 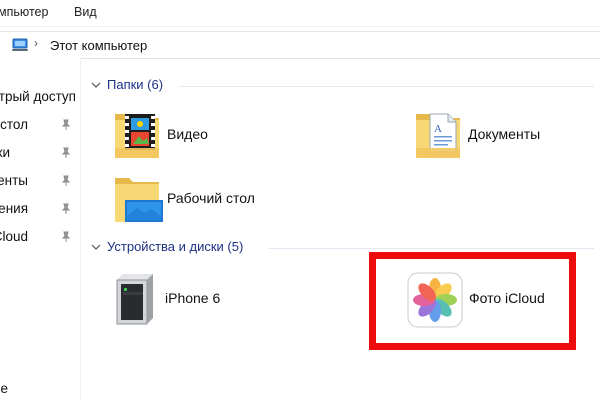 I want to click on highlight-box, so click(x=472, y=301).